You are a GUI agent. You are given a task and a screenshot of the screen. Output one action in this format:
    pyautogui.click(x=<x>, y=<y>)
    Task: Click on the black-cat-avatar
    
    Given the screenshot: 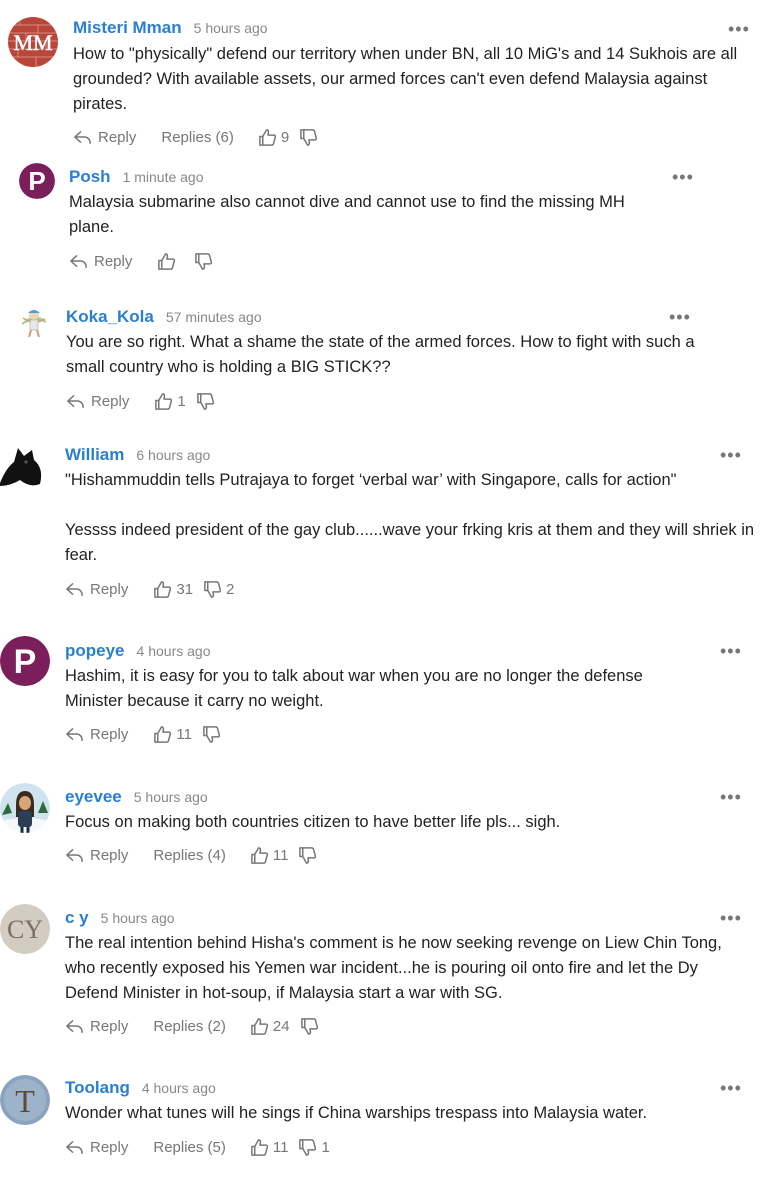 What is the action you would take?
    pyautogui.click(x=25, y=463)
    